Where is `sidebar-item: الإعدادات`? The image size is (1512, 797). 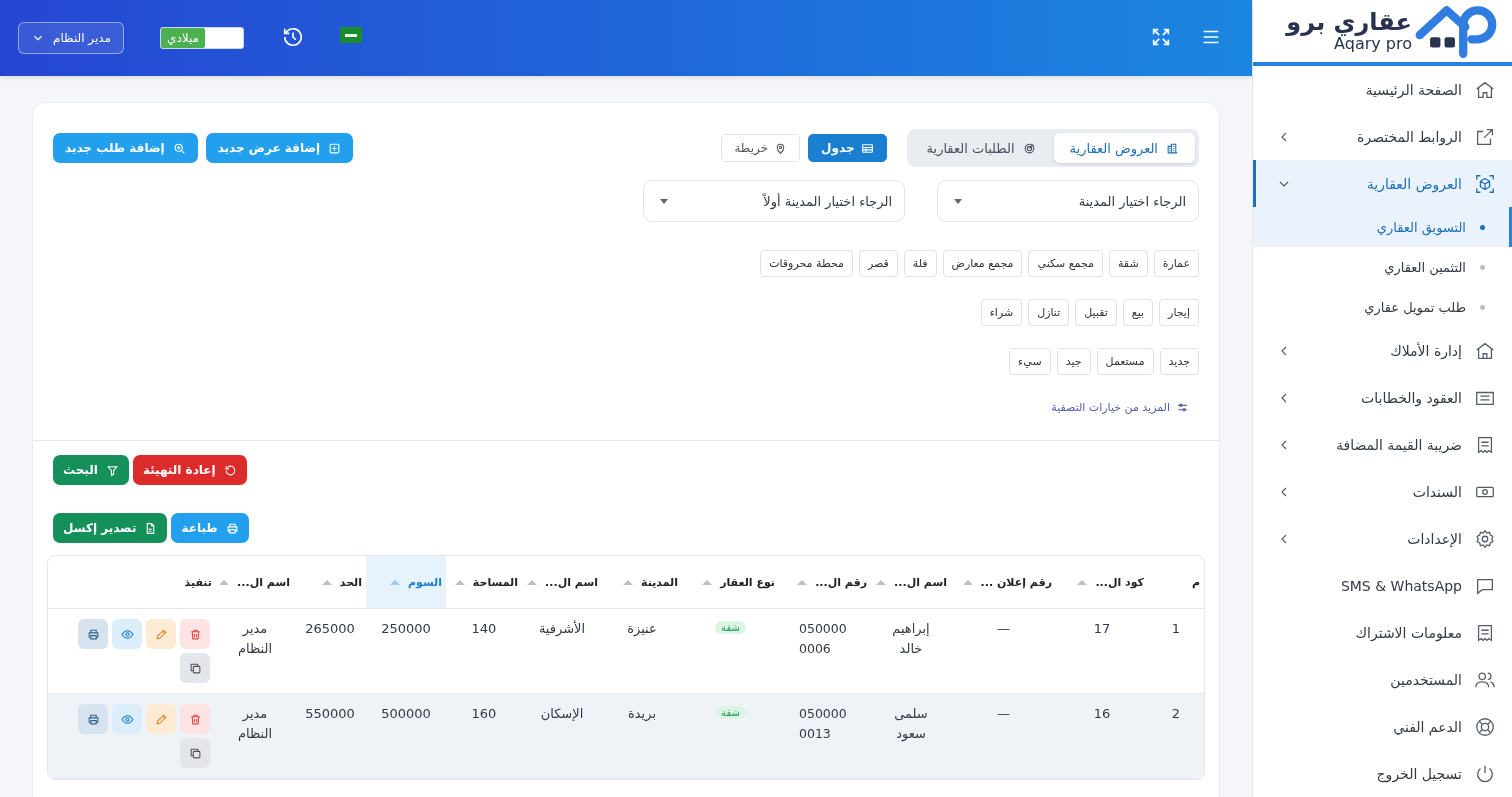 sidebar-item: الإعدادات is located at coordinates (1382, 538).